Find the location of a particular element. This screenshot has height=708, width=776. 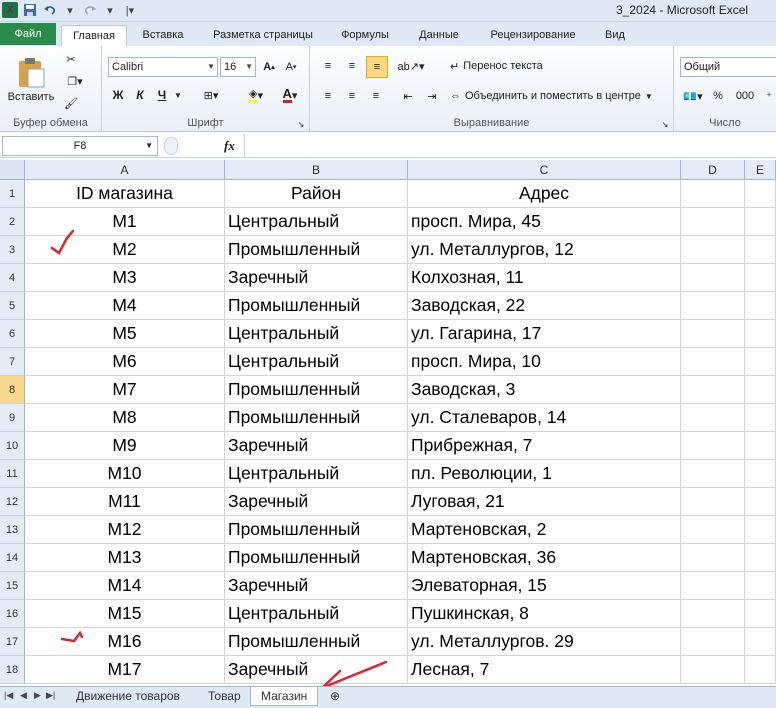

tab-file: Файл is located at coordinates (28, 34).